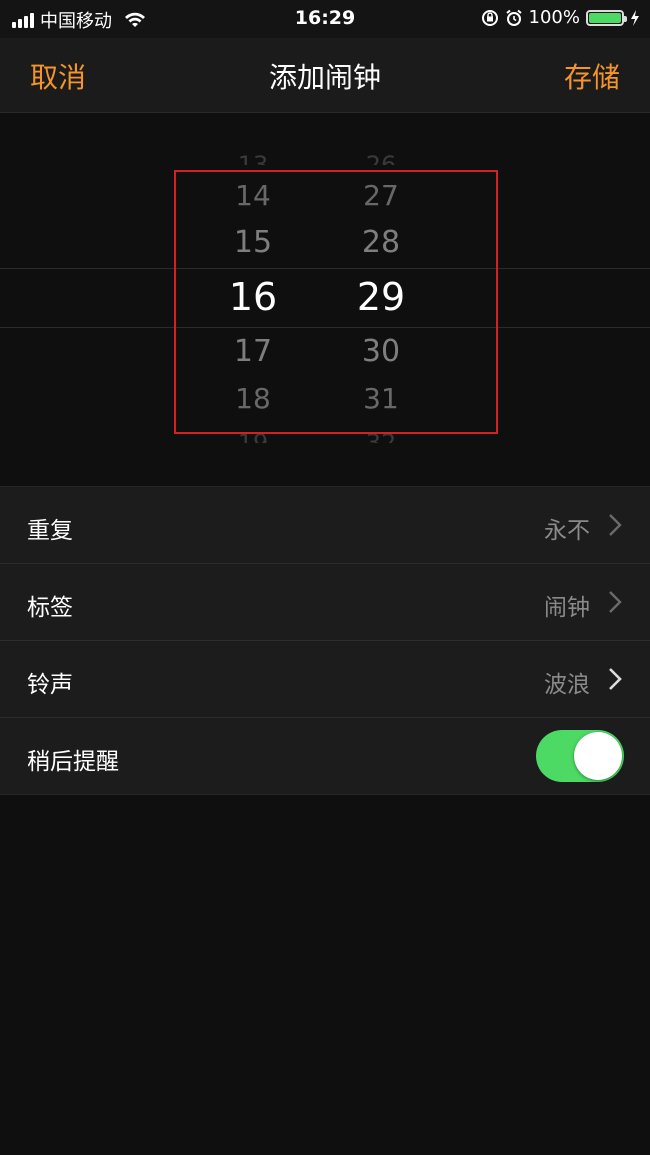 The width and height of the screenshot is (650, 1155). I want to click on label-row: 标签 闹钟, so click(325, 602).